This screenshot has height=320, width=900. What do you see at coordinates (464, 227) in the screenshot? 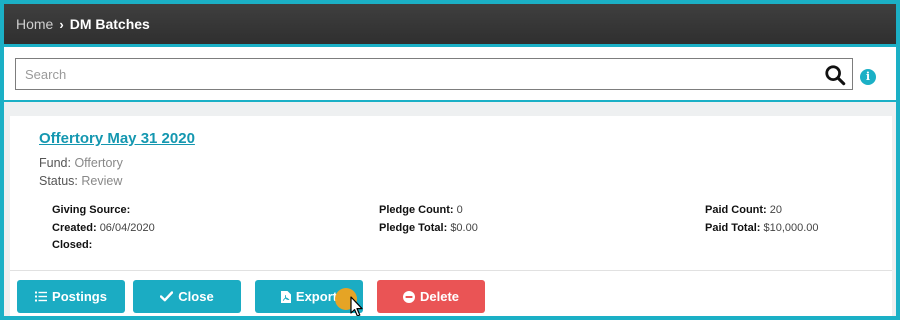
I see `pledge-total-value: $0.00` at bounding box center [464, 227].